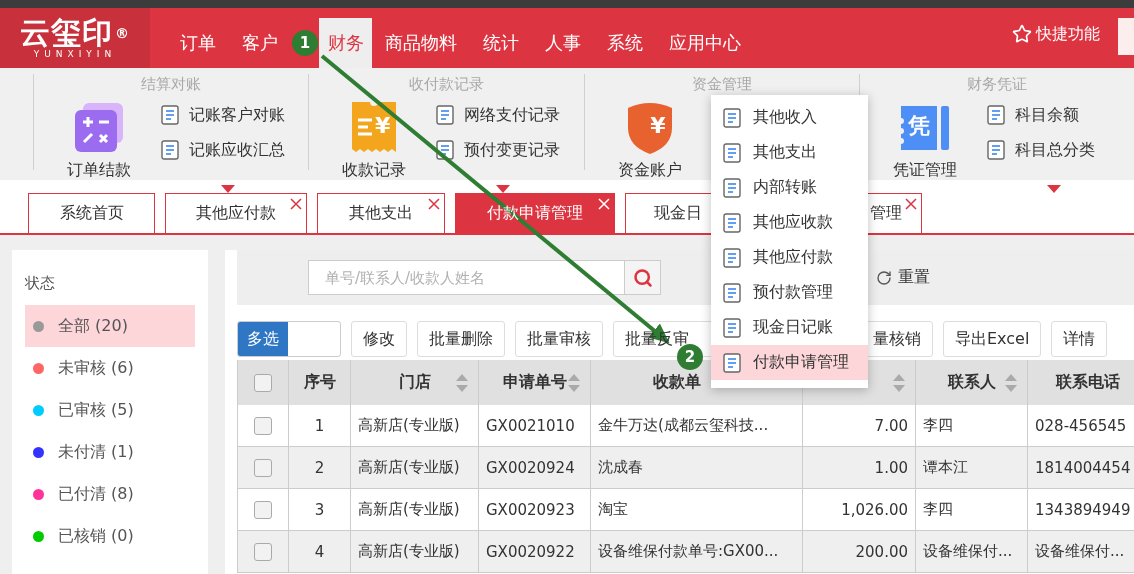 The image size is (1134, 574). Describe the element at coordinates (677, 382) in the screenshot. I see `column-header: 收款单` at that location.